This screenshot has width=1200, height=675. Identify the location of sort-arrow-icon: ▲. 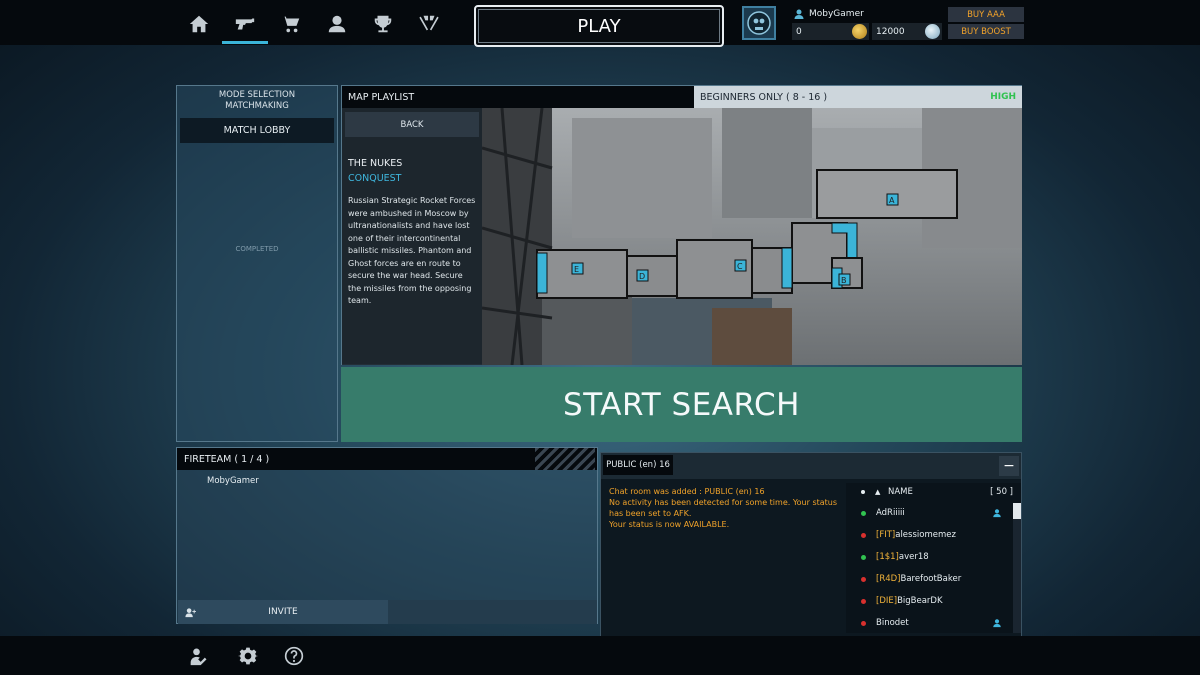
(877, 492).